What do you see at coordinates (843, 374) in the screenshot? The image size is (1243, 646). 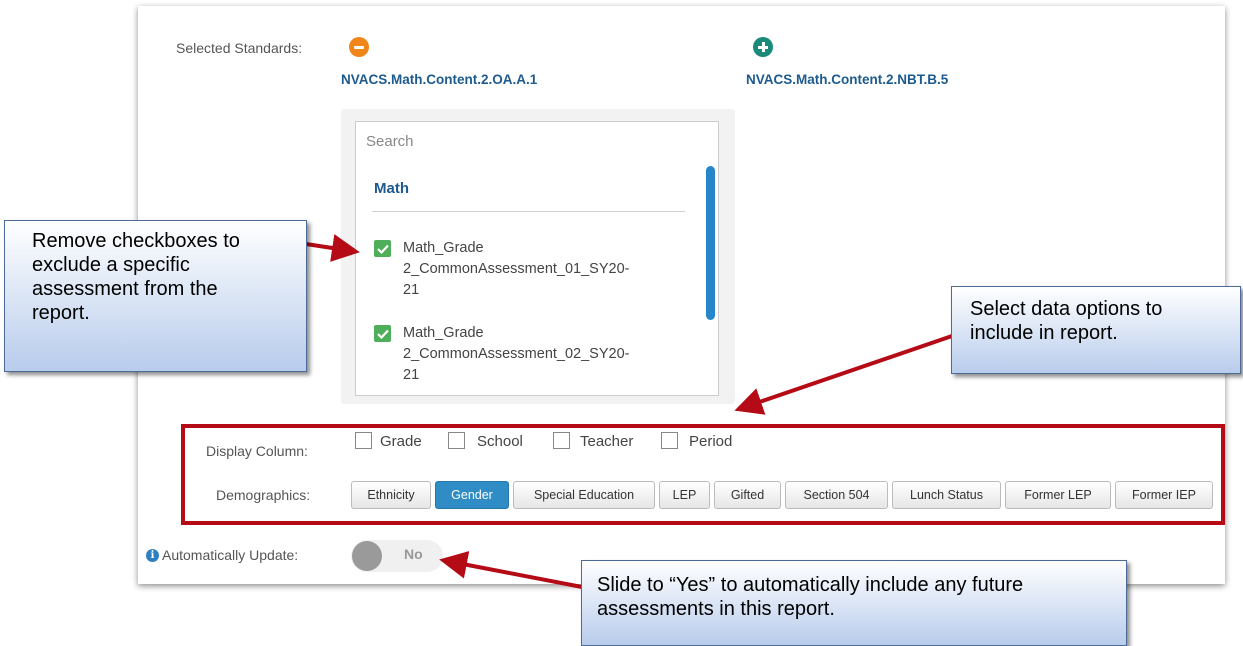 I see `arrow-to-data-options` at bounding box center [843, 374].